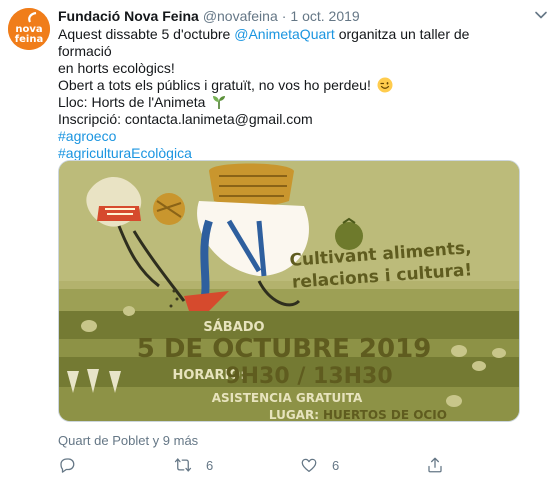 The height and width of the screenshot is (480, 558). I want to click on winking-face-emoji, so click(385, 85).